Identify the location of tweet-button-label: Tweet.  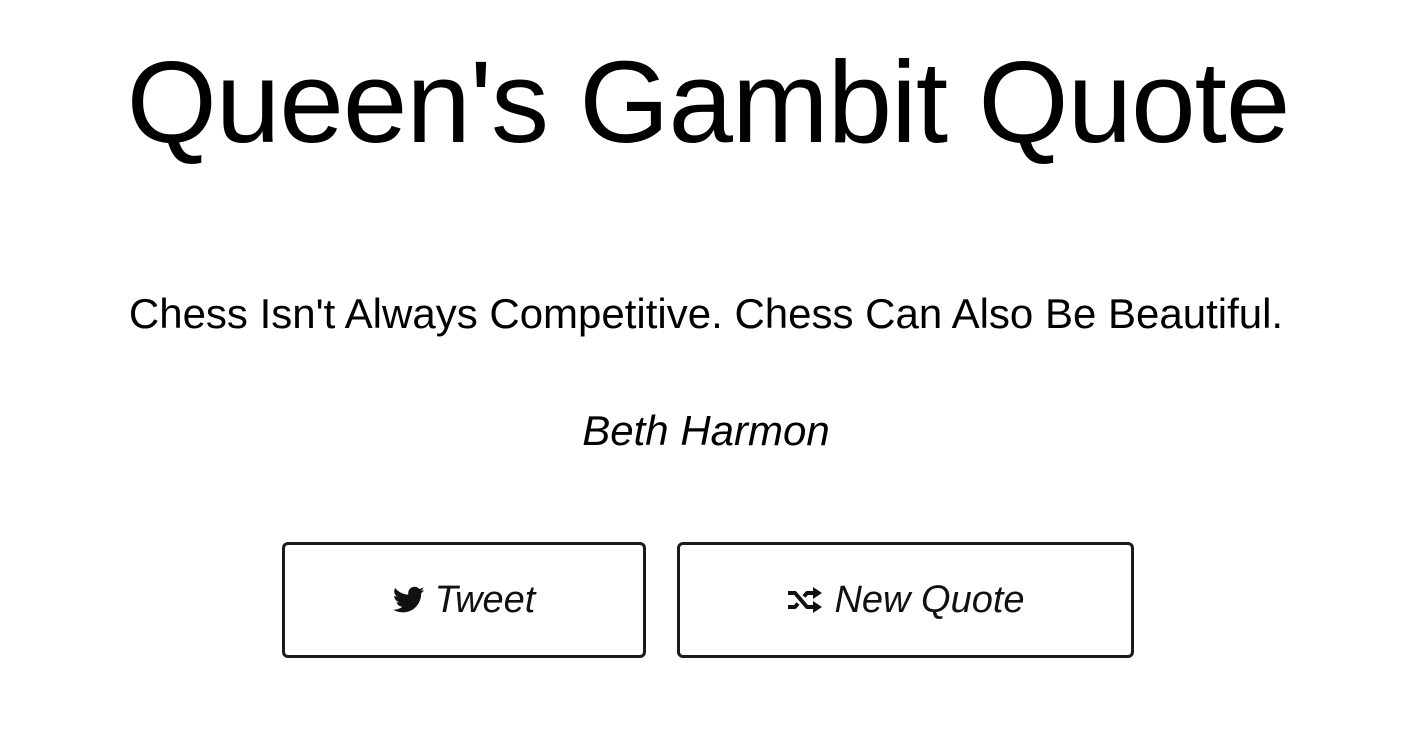
(485, 599).